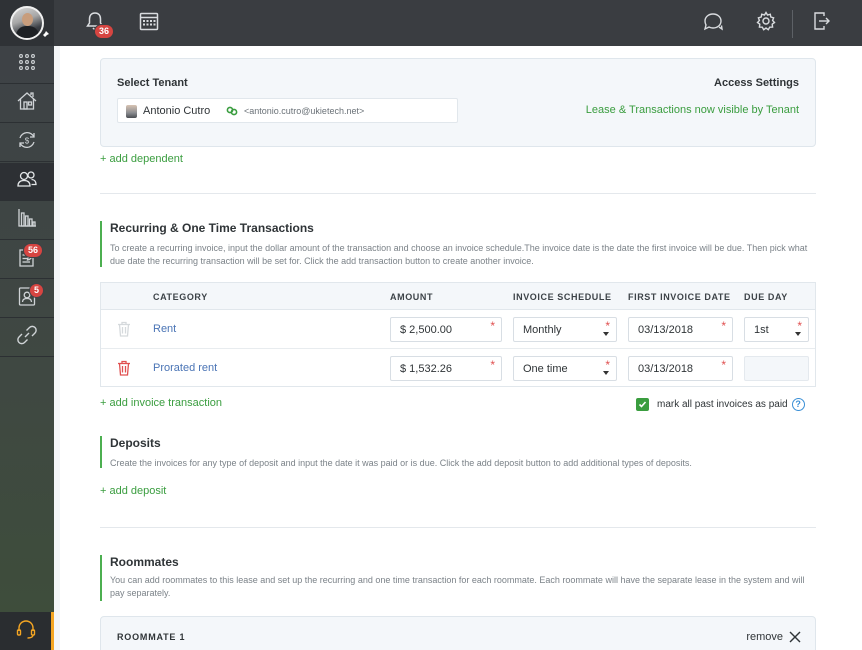 The width and height of the screenshot is (862, 650). Describe the element at coordinates (180, 297) in the screenshot. I see `col-category: CATEGORY` at that location.